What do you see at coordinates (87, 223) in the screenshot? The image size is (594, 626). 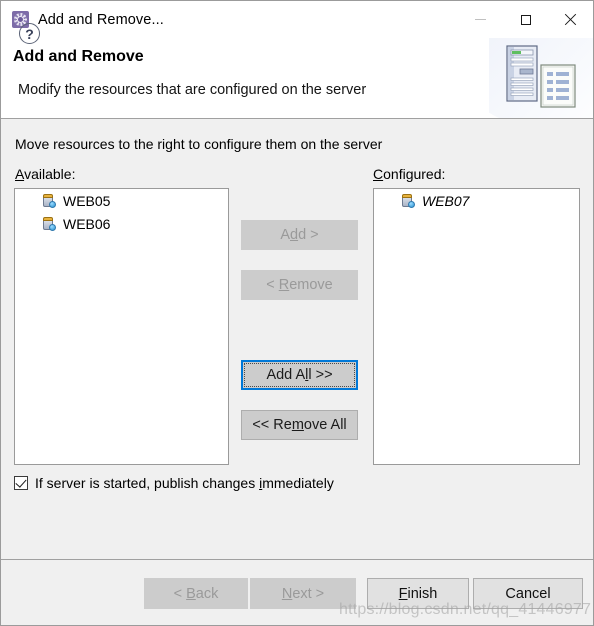 I see `list-item-label: WEB06` at bounding box center [87, 223].